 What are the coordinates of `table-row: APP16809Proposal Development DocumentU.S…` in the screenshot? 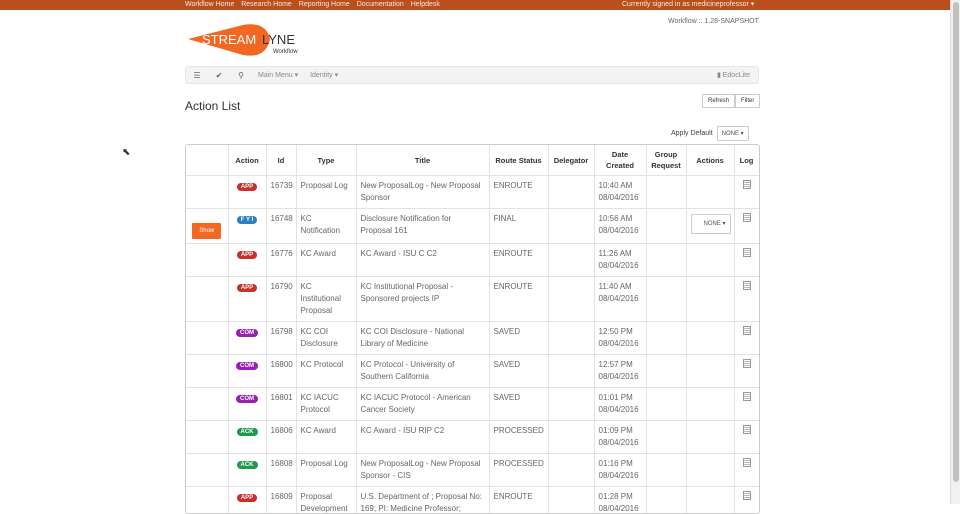 It's located at (472, 500).